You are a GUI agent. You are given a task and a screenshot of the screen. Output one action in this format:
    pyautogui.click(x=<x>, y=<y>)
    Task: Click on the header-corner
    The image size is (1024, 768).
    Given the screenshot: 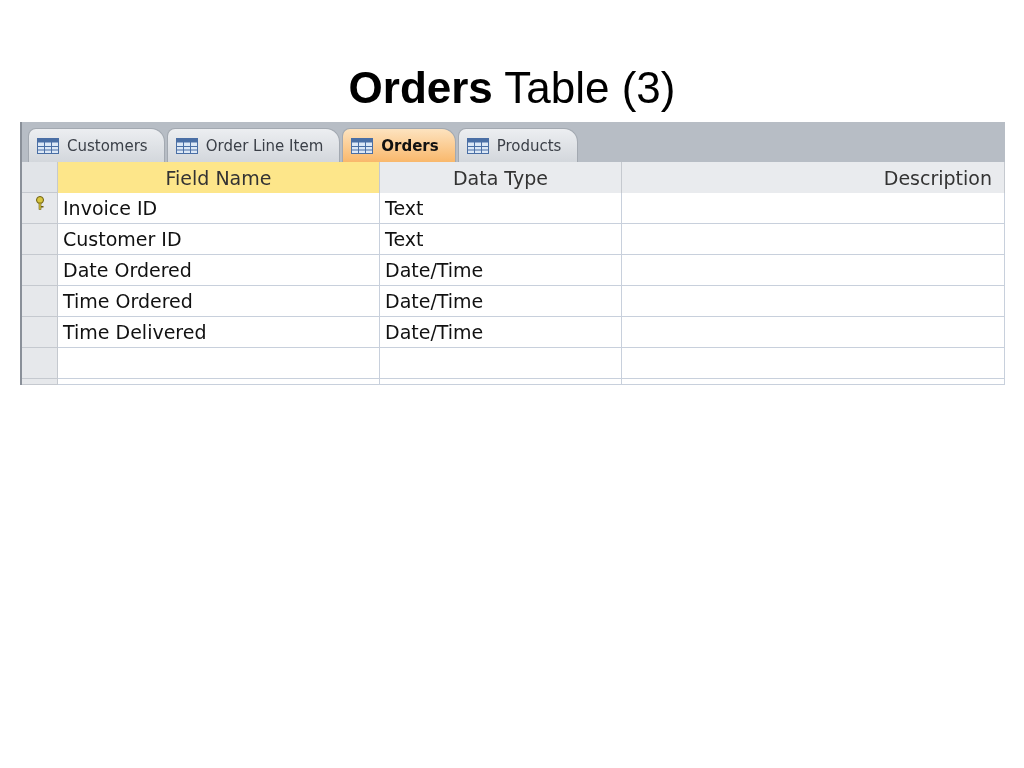 What is the action you would take?
    pyautogui.click(x=40, y=177)
    